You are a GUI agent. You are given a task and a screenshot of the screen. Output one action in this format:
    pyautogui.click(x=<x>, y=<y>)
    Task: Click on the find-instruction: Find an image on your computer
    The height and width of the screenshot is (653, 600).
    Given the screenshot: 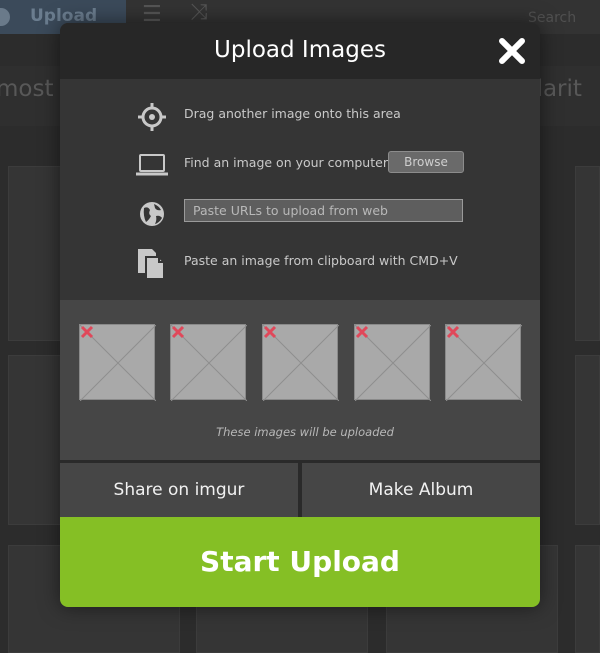 What is the action you would take?
    pyautogui.click(x=286, y=162)
    